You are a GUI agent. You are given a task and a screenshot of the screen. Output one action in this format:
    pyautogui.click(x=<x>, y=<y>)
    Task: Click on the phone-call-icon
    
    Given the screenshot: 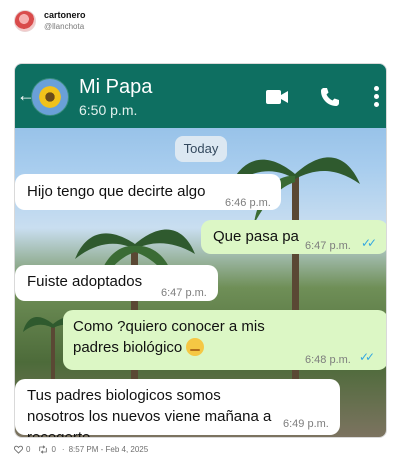 What is the action you would take?
    pyautogui.click(x=330, y=97)
    